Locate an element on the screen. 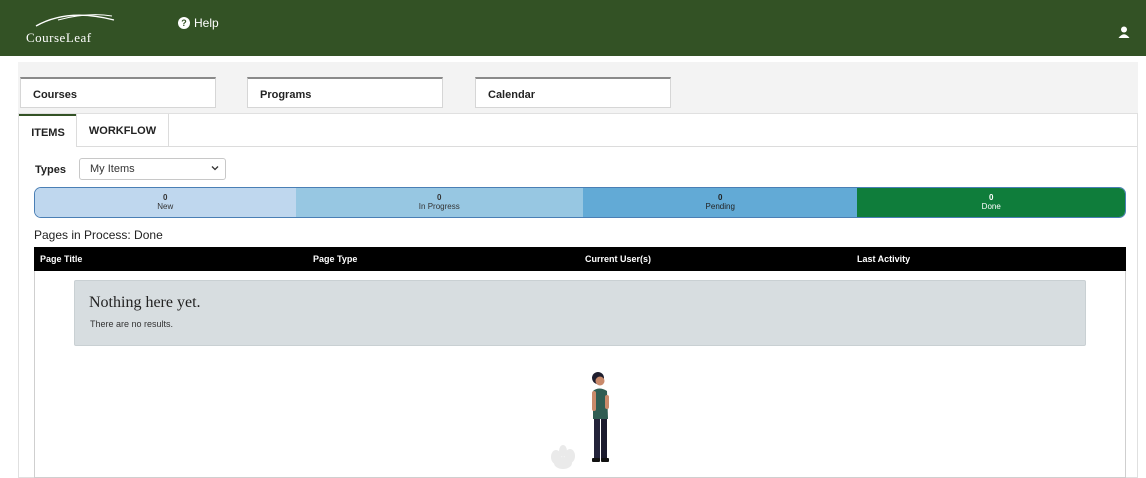  status-done-label: Done is located at coordinates (991, 206).